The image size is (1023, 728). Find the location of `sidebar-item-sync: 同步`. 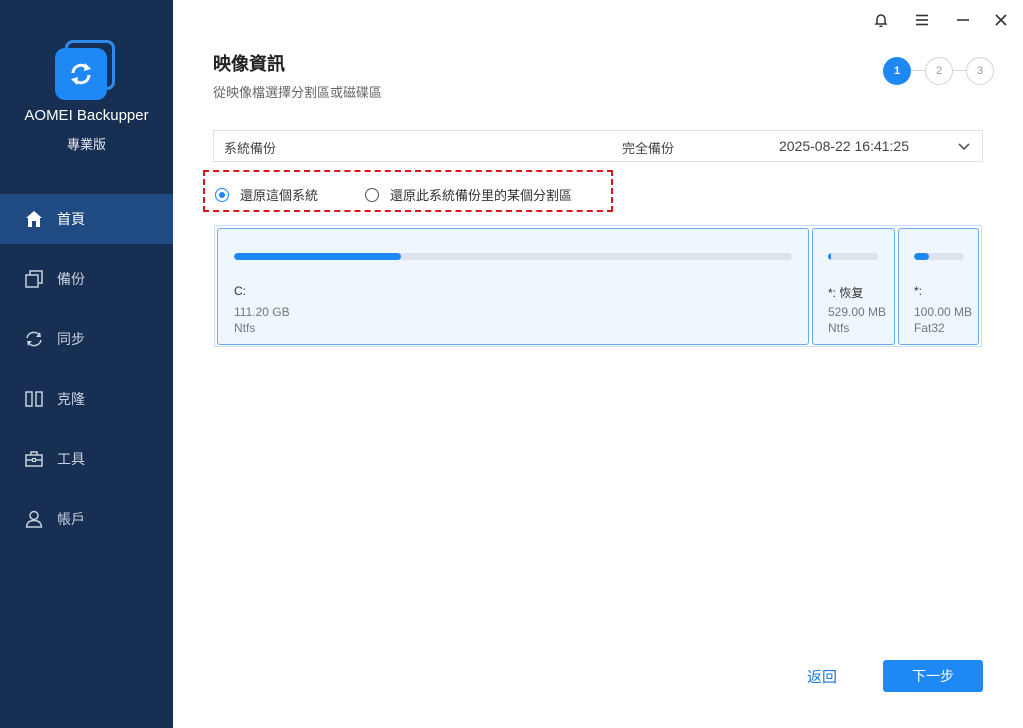

sidebar-item-sync: 同步 is located at coordinates (86, 339).